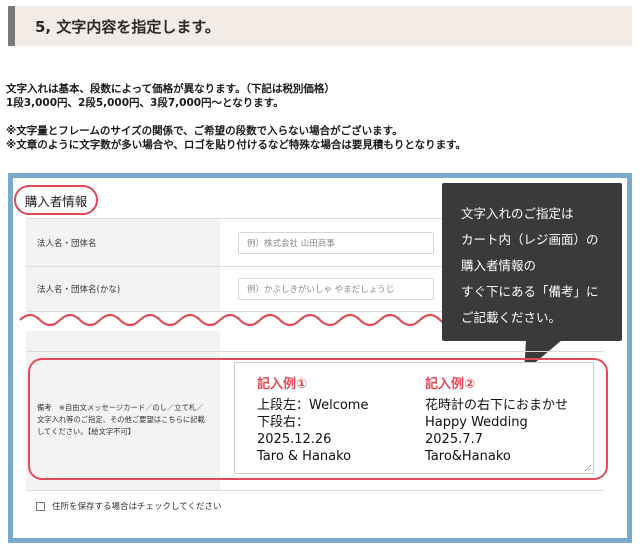  I want to click on buyer-info-title-text: 購入者情報, so click(56, 201).